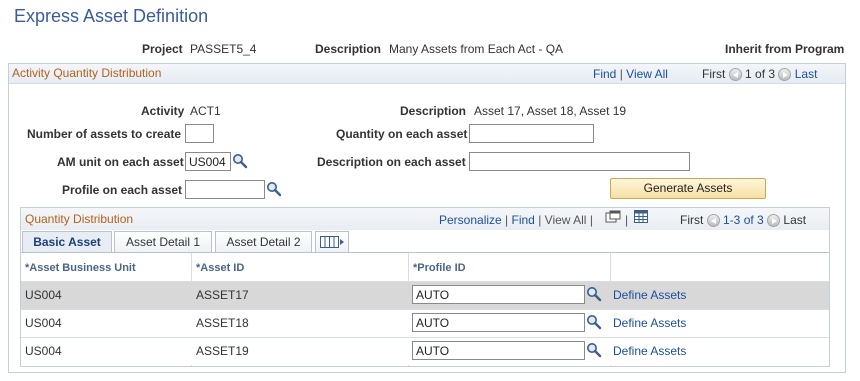  Describe the element at coordinates (713, 221) in the screenshot. I see `grid-prev-icon` at that location.